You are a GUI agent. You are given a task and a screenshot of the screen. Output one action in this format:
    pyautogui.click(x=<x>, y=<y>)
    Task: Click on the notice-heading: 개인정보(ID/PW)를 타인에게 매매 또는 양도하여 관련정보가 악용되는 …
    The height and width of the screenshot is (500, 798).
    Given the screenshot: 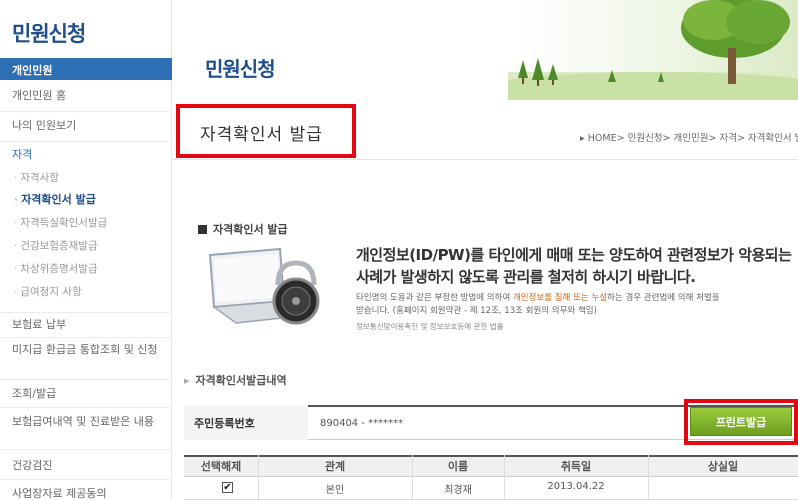 What is the action you would take?
    pyautogui.click(x=574, y=266)
    